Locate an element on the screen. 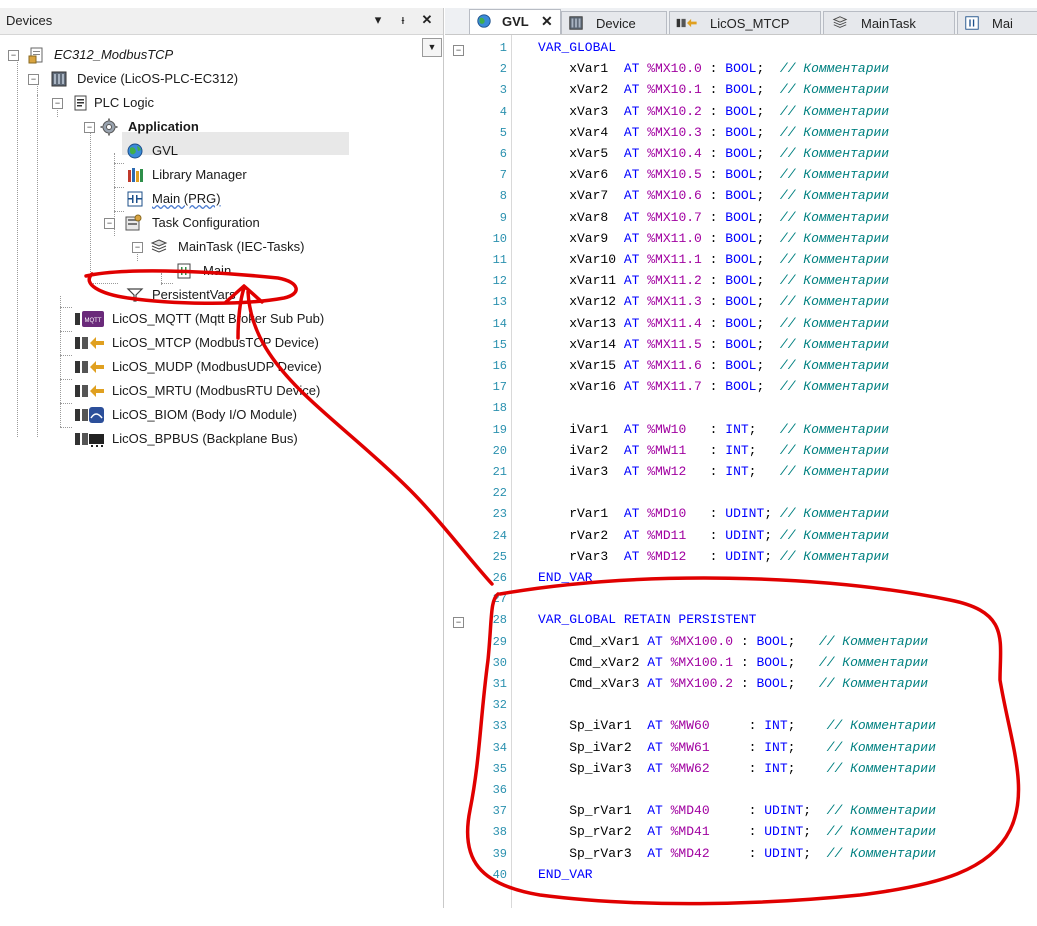 The height and width of the screenshot is (926, 1037). tree-item-licos-biom: LicOS_BIOM (Body I/O Module) is located at coordinates (222, 415).